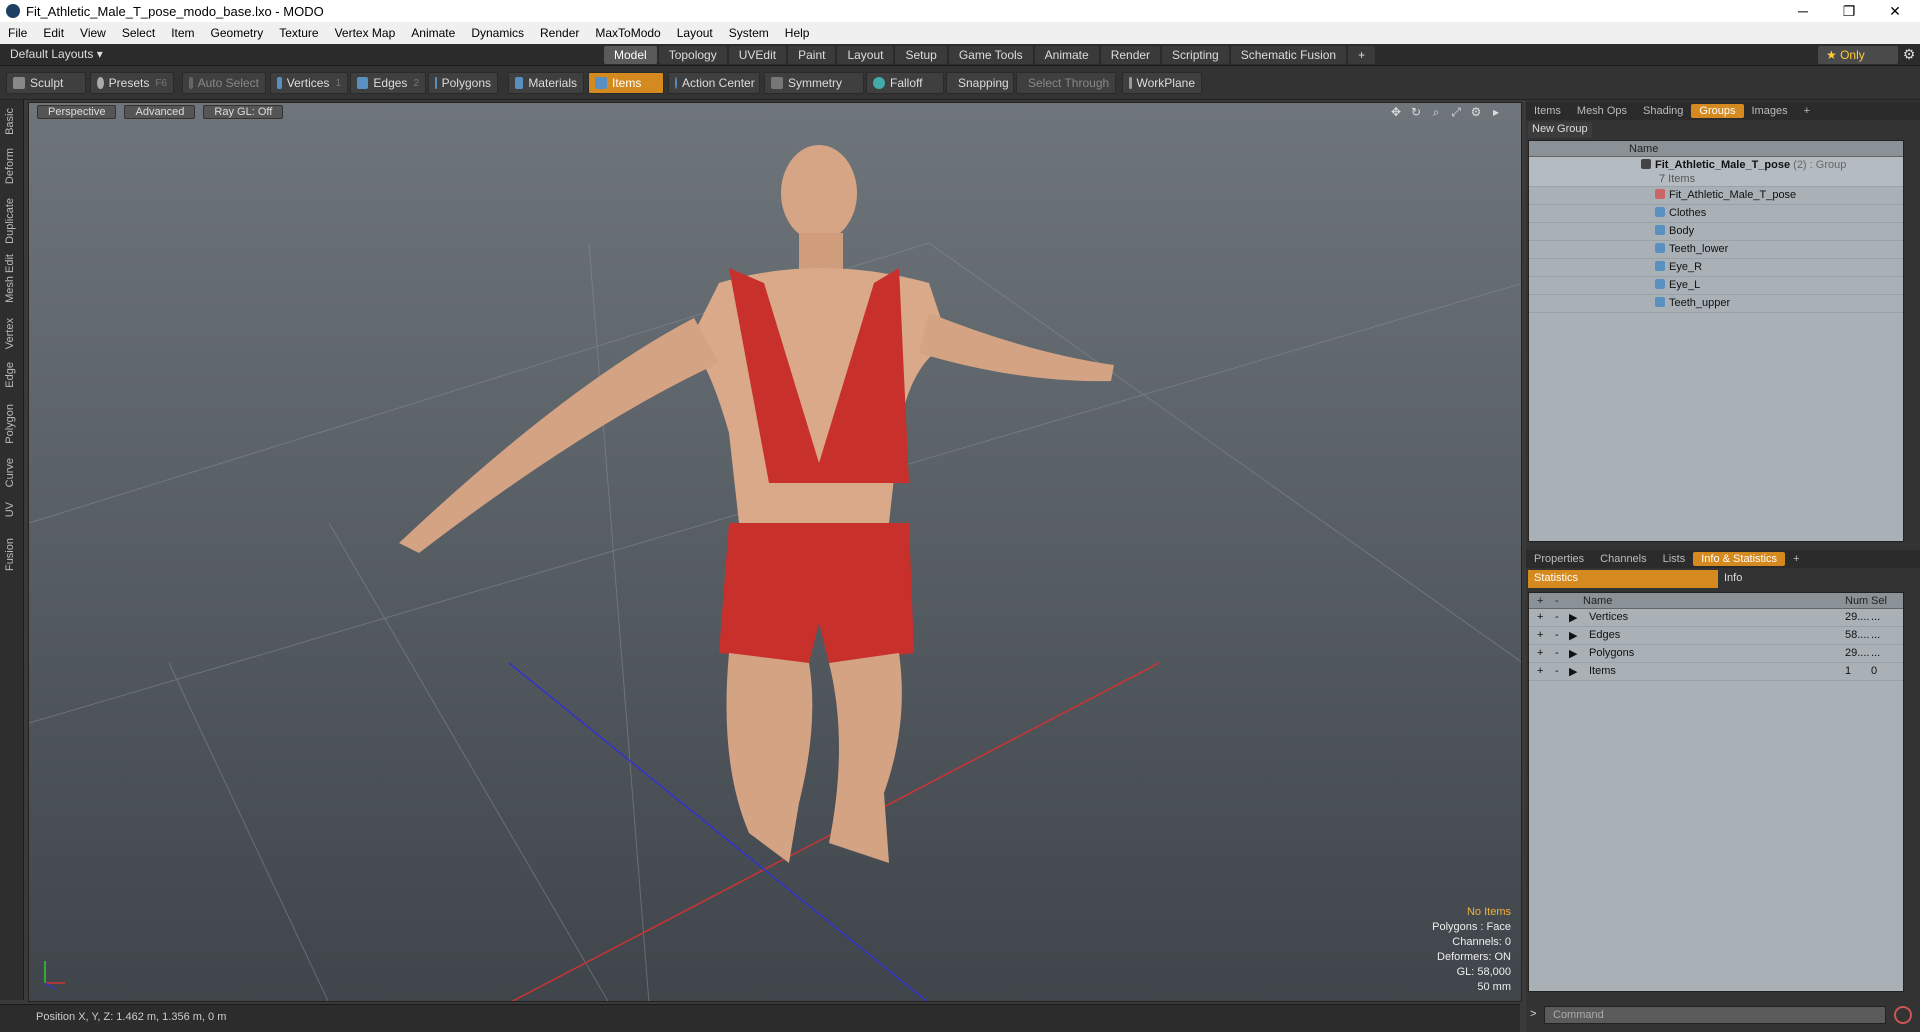 This screenshot has height=1032, width=1920. What do you see at coordinates (17, 33) in the screenshot?
I see `menu-file: File` at bounding box center [17, 33].